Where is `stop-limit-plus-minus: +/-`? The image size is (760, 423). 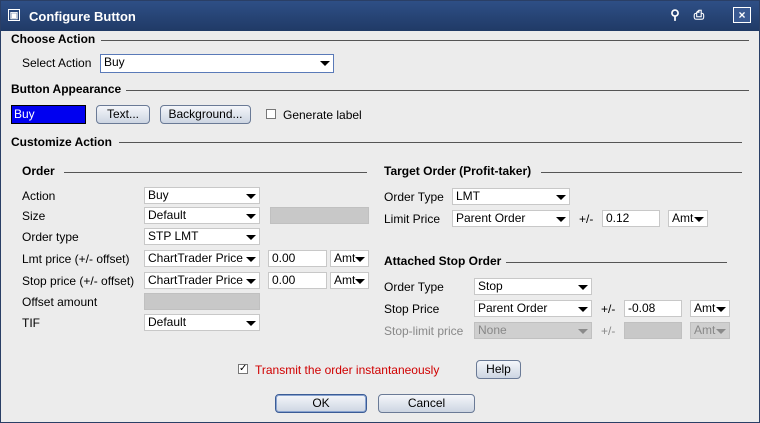 stop-limit-plus-minus: +/- is located at coordinates (608, 331).